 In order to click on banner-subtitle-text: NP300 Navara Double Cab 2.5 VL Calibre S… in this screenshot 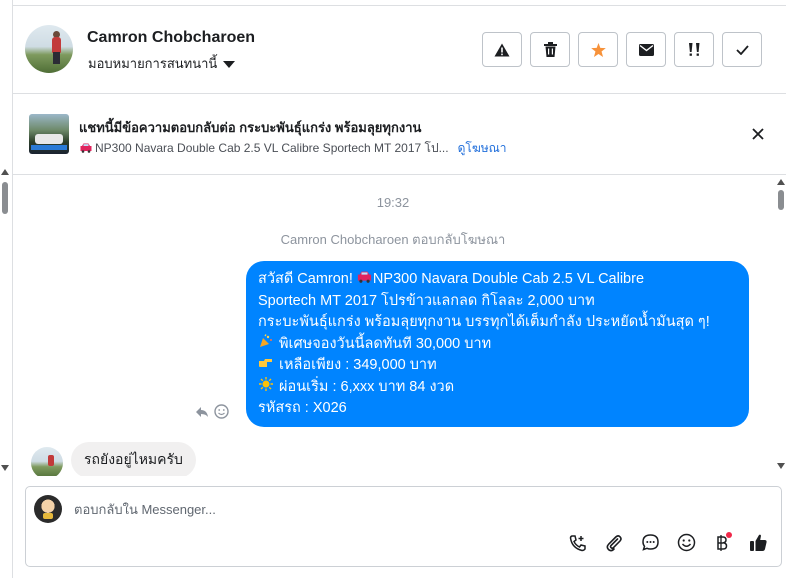, I will do `click(272, 148)`.